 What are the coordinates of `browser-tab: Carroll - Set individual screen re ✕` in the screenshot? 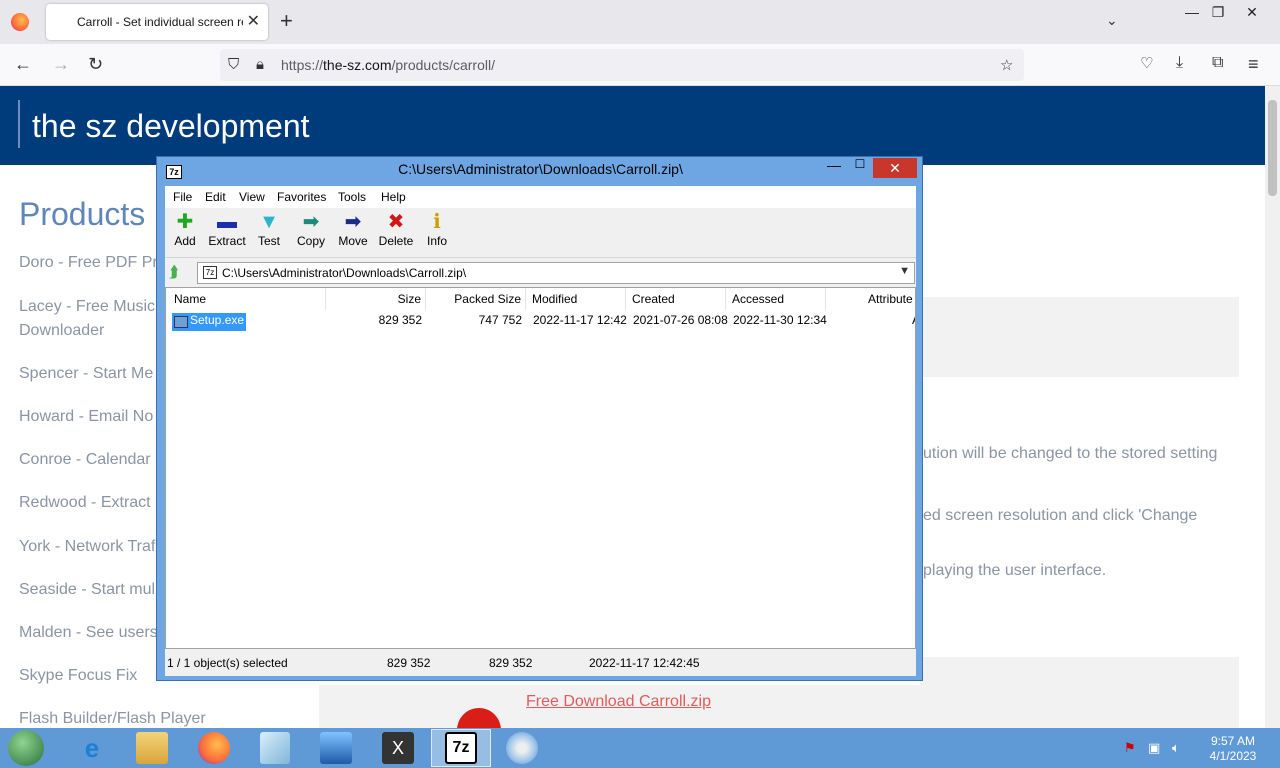 It's located at (157, 22).